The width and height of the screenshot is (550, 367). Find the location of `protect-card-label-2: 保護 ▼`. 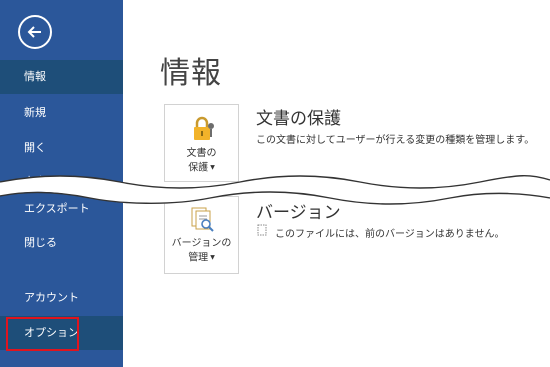

protect-card-label-2: 保護 ▼ is located at coordinates (201, 168).